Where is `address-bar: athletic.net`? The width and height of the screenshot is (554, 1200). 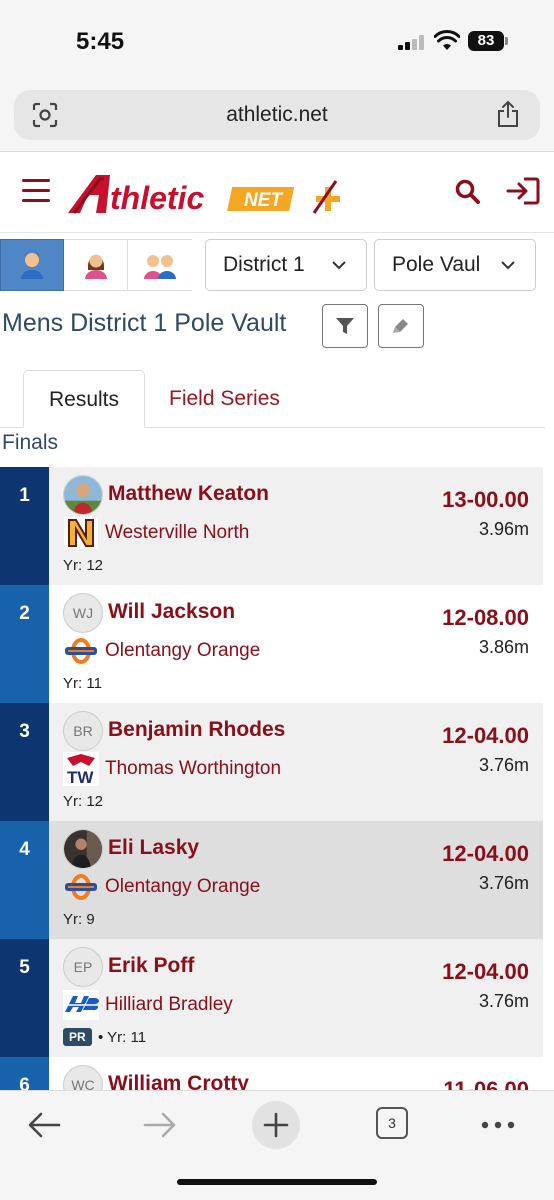
address-bar: athletic.net is located at coordinates (277, 115).